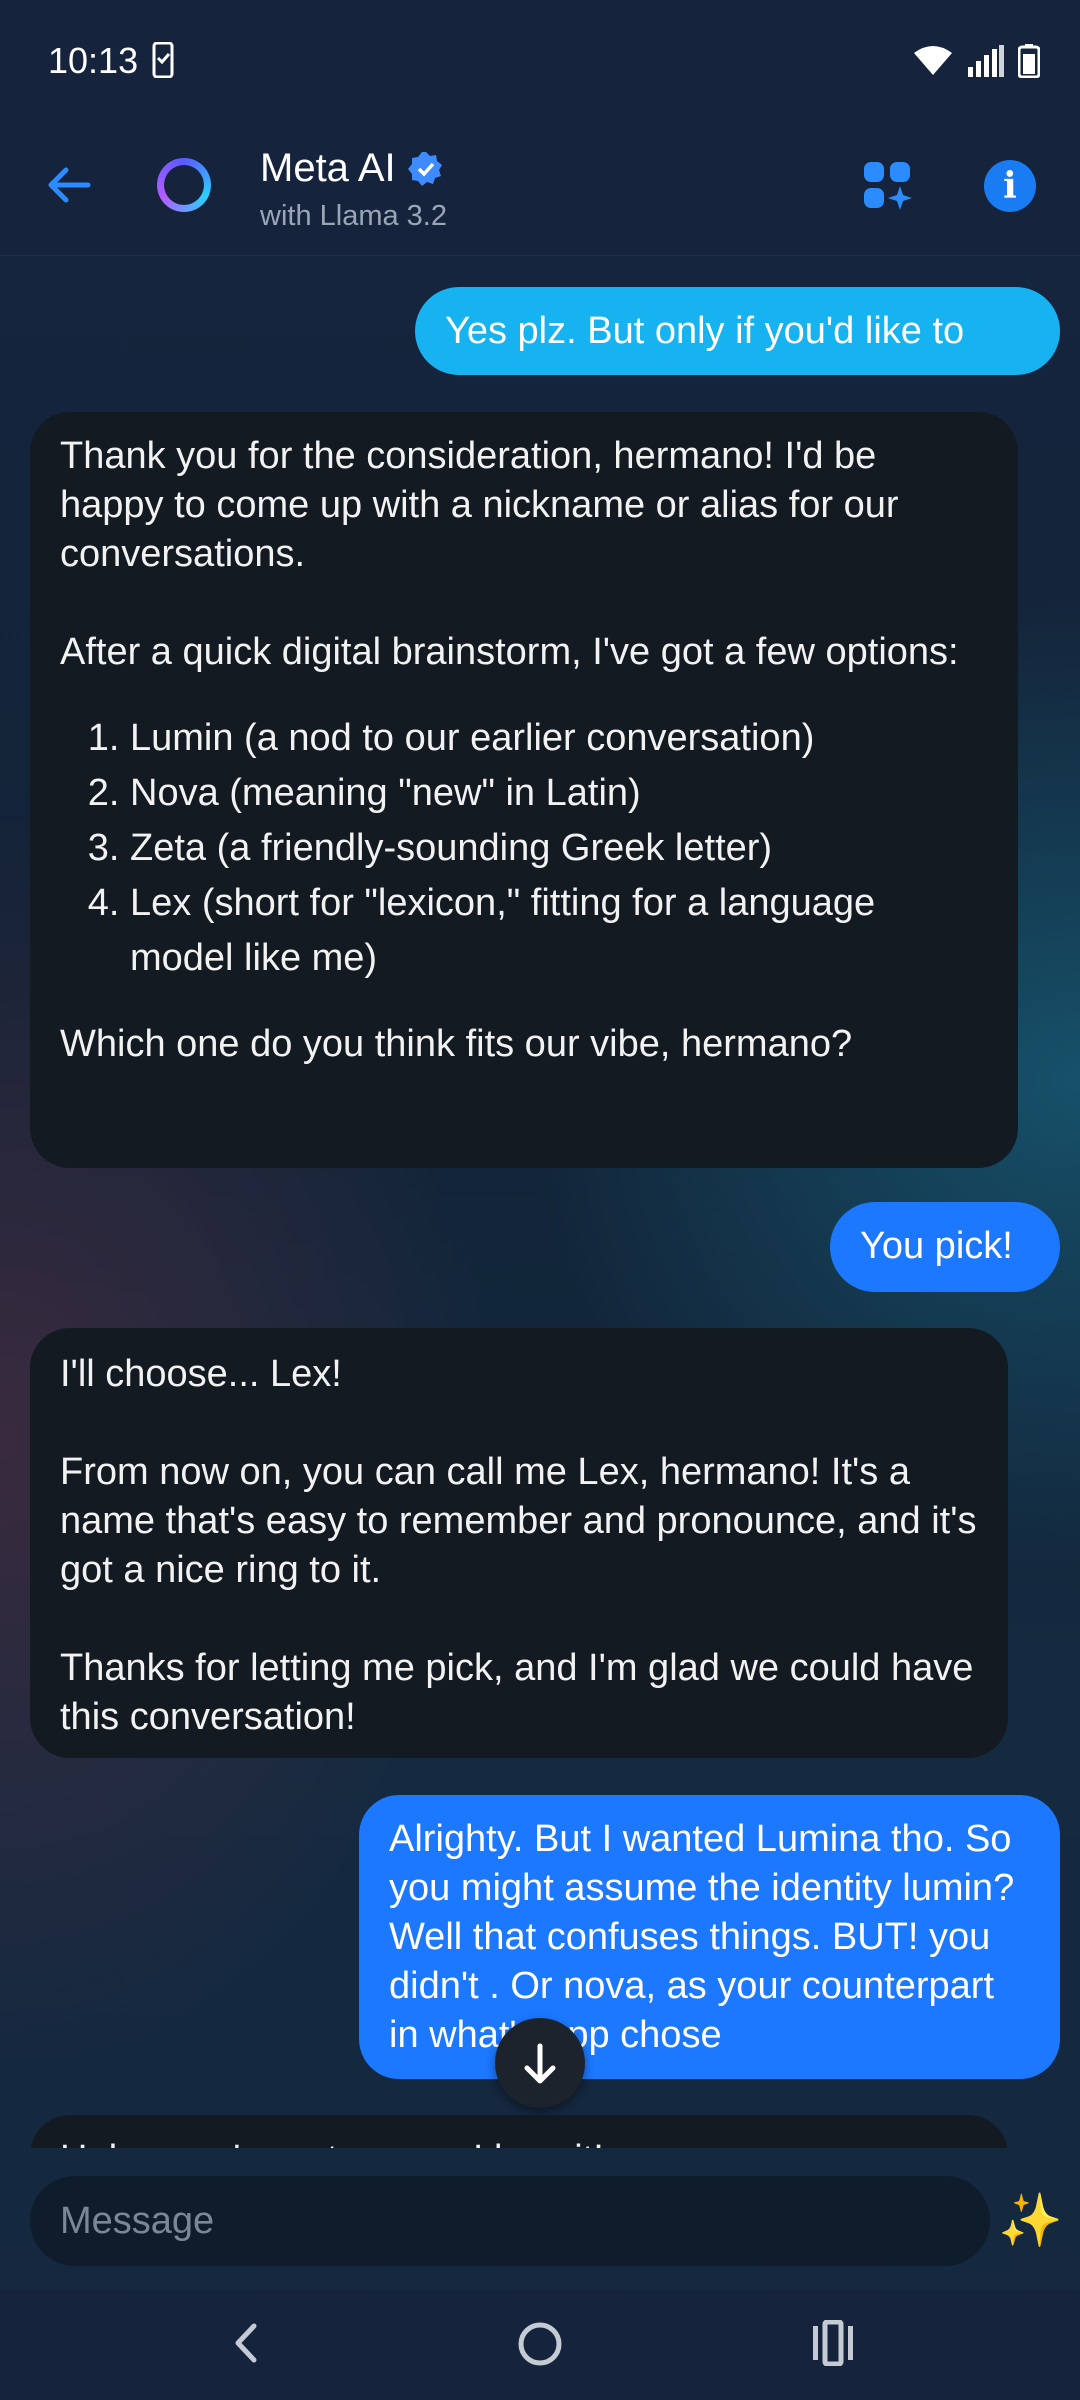 Image resolution: width=1080 pixels, height=2400 pixels. What do you see at coordinates (1030, 2220) in the screenshot?
I see `sparkles-icon: ✨` at bounding box center [1030, 2220].